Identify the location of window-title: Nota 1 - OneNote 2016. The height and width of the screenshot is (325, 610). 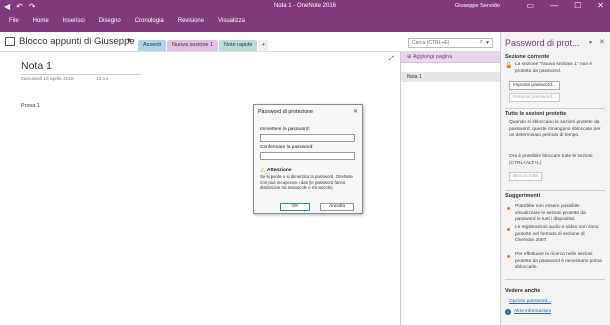
(305, 6).